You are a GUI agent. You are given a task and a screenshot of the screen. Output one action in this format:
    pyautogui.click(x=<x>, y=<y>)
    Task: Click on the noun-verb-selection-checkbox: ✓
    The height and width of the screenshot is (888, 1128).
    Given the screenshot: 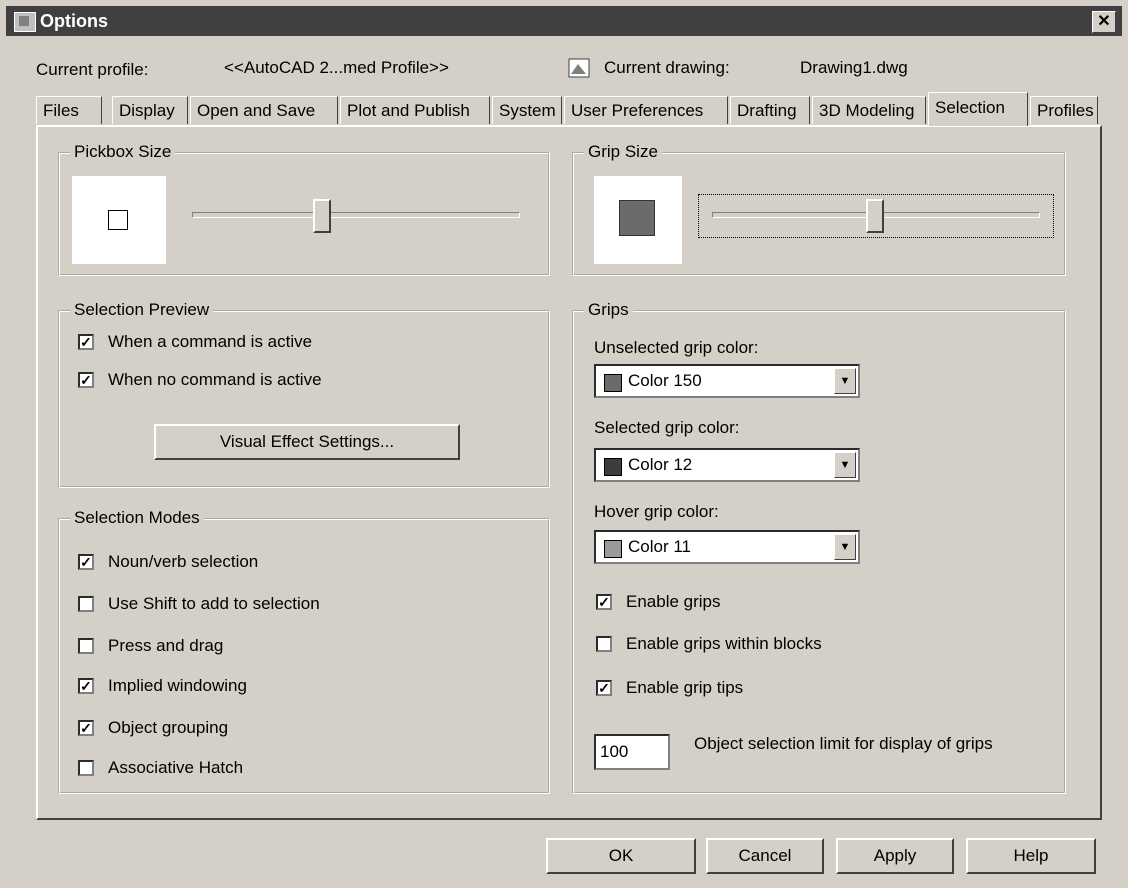 What is the action you would take?
    pyautogui.click(x=86, y=562)
    